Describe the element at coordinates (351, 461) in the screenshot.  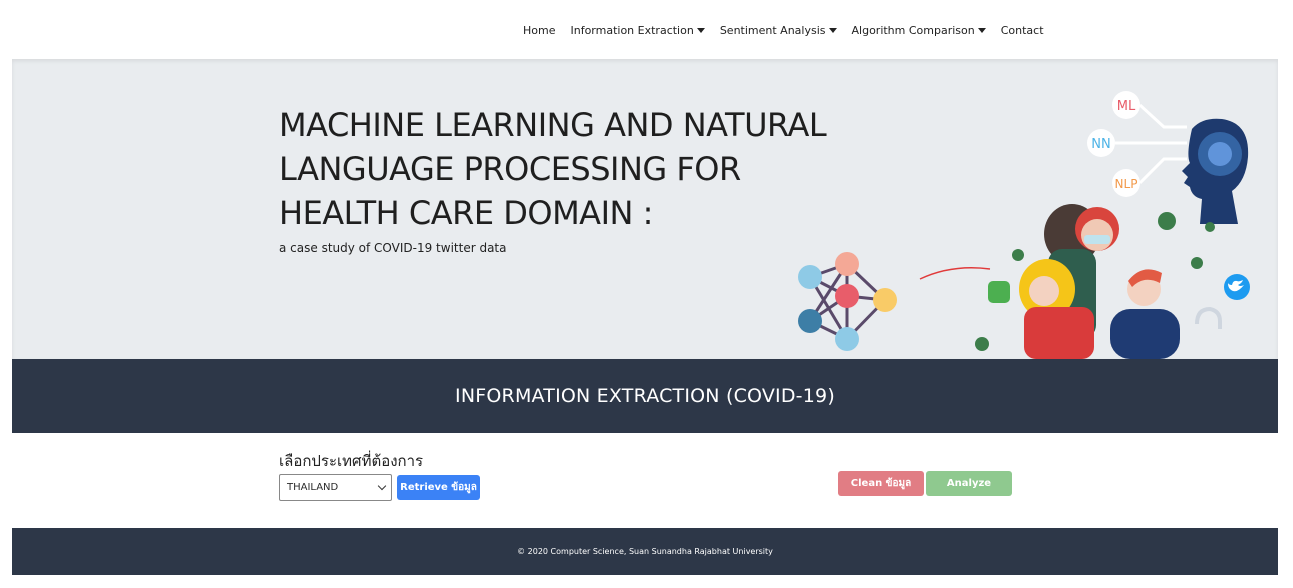
I see `country-select-label: เลือกประเทศที่ต้องการ` at that location.